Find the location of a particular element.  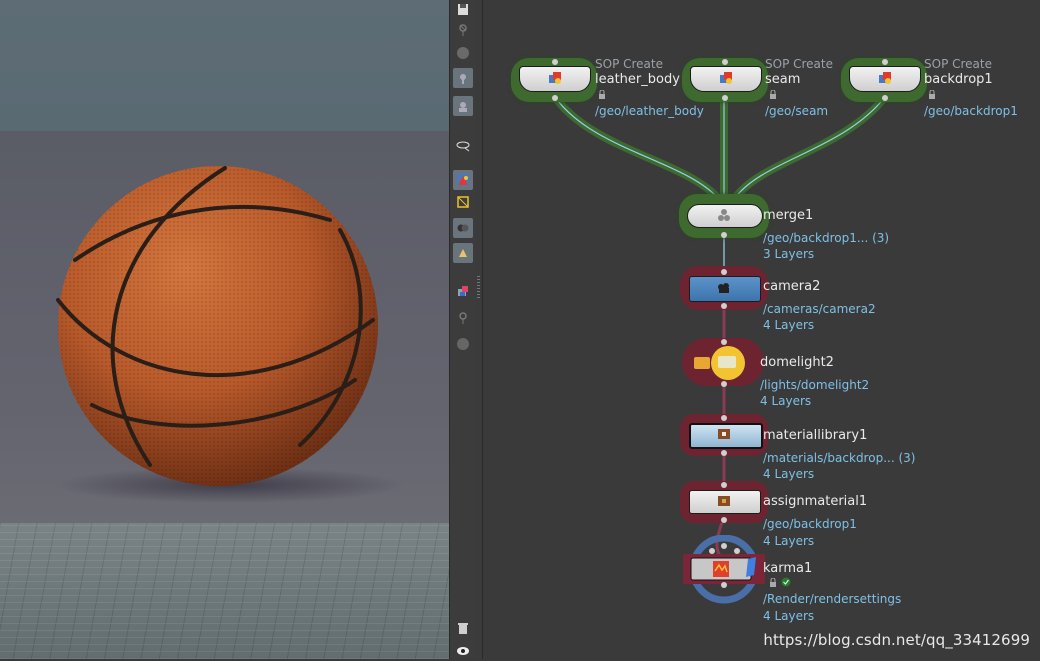

node-name-karma1: karma1 is located at coordinates (787, 568).